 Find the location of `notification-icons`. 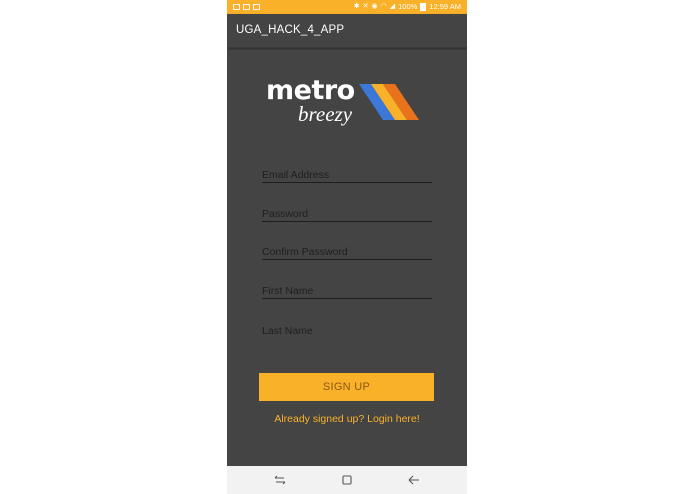

notification-icons is located at coordinates (246, 7).